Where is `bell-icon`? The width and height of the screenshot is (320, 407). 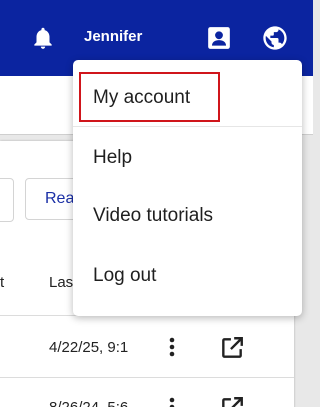 bell-icon is located at coordinates (43, 38).